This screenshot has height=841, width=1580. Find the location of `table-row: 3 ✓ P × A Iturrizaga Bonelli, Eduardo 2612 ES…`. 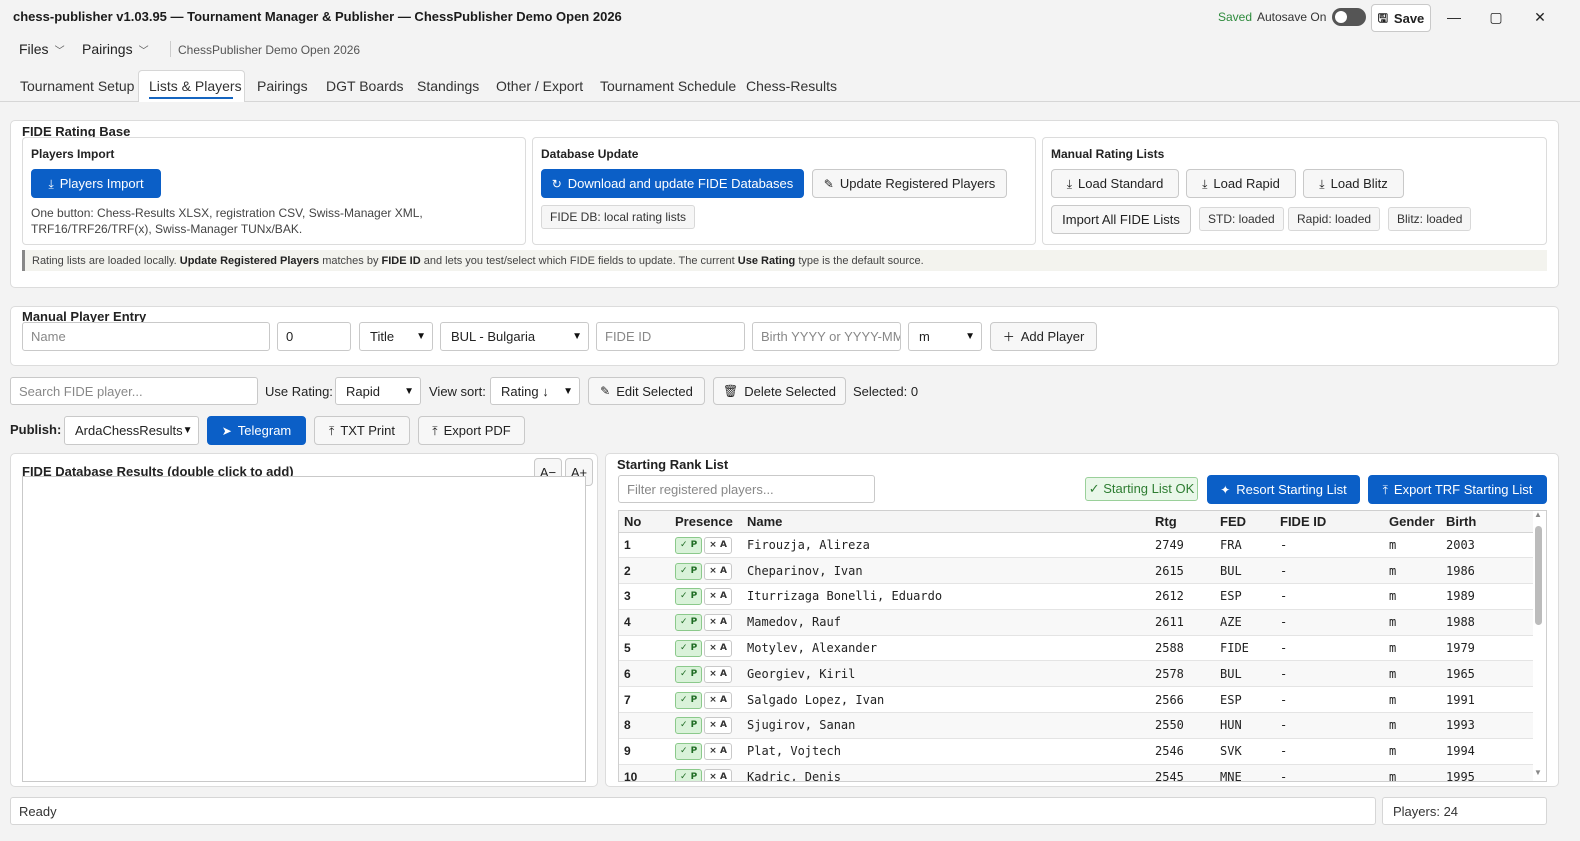

table-row: 3 ✓ P × A Iturrizaga Bonelli, Eduardo 2612 ES… is located at coordinates (1076, 596).